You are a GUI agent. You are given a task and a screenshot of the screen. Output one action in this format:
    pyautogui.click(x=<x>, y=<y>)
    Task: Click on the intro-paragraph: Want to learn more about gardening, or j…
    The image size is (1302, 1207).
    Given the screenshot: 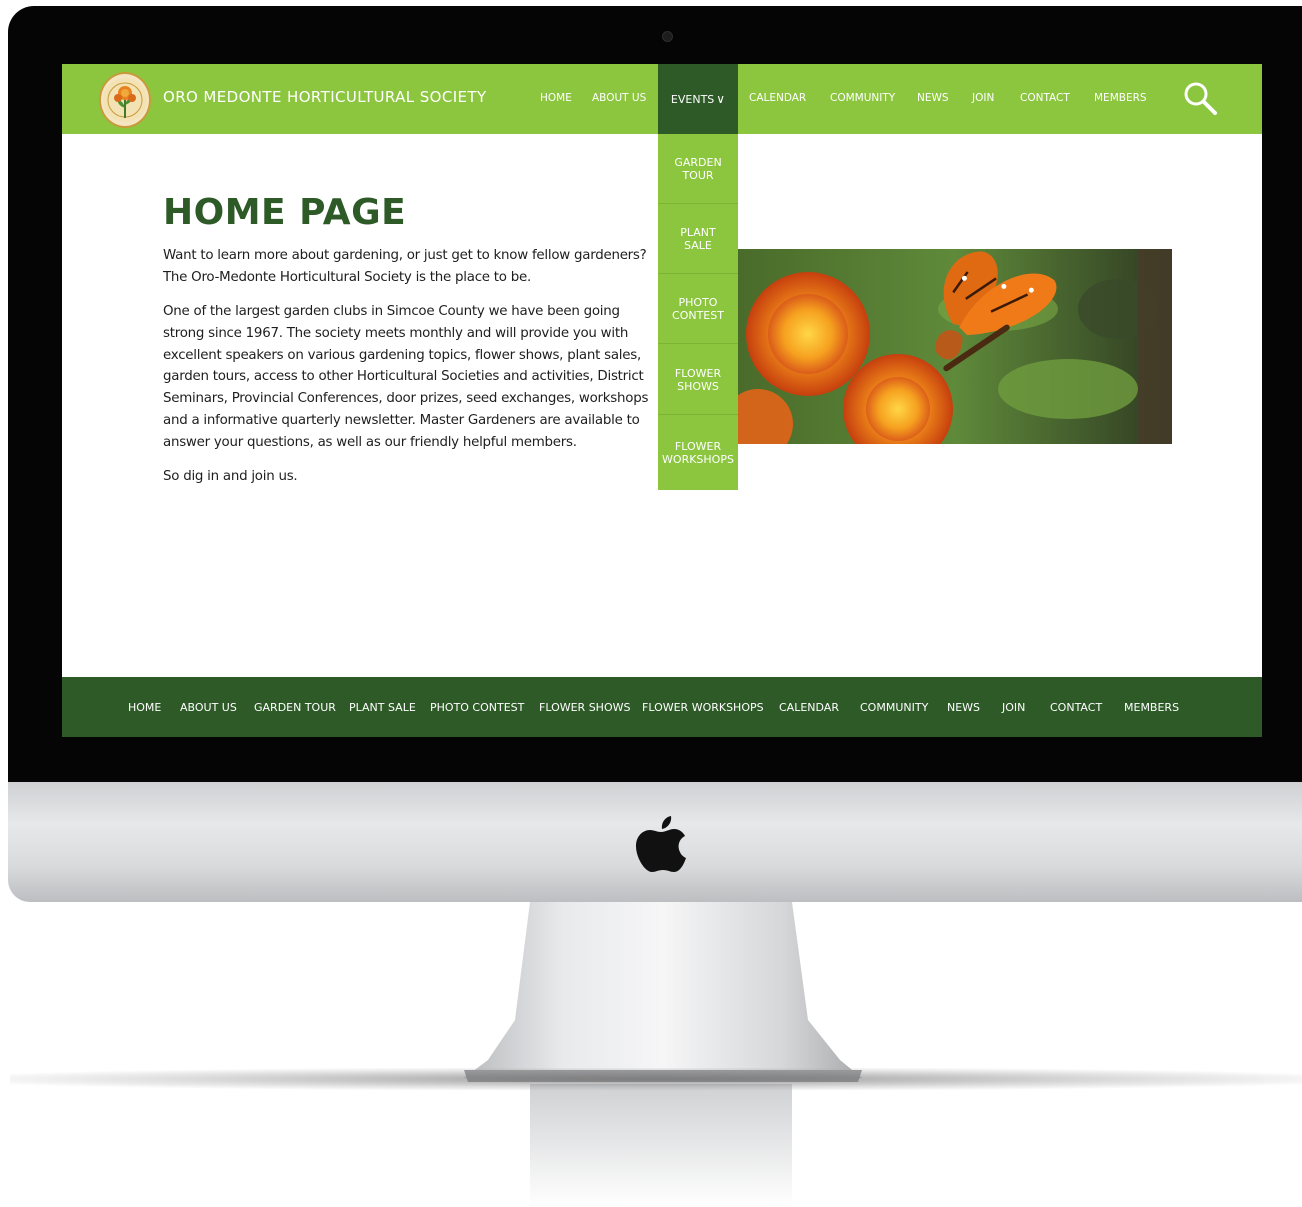 What is the action you would take?
    pyautogui.click(x=405, y=266)
    